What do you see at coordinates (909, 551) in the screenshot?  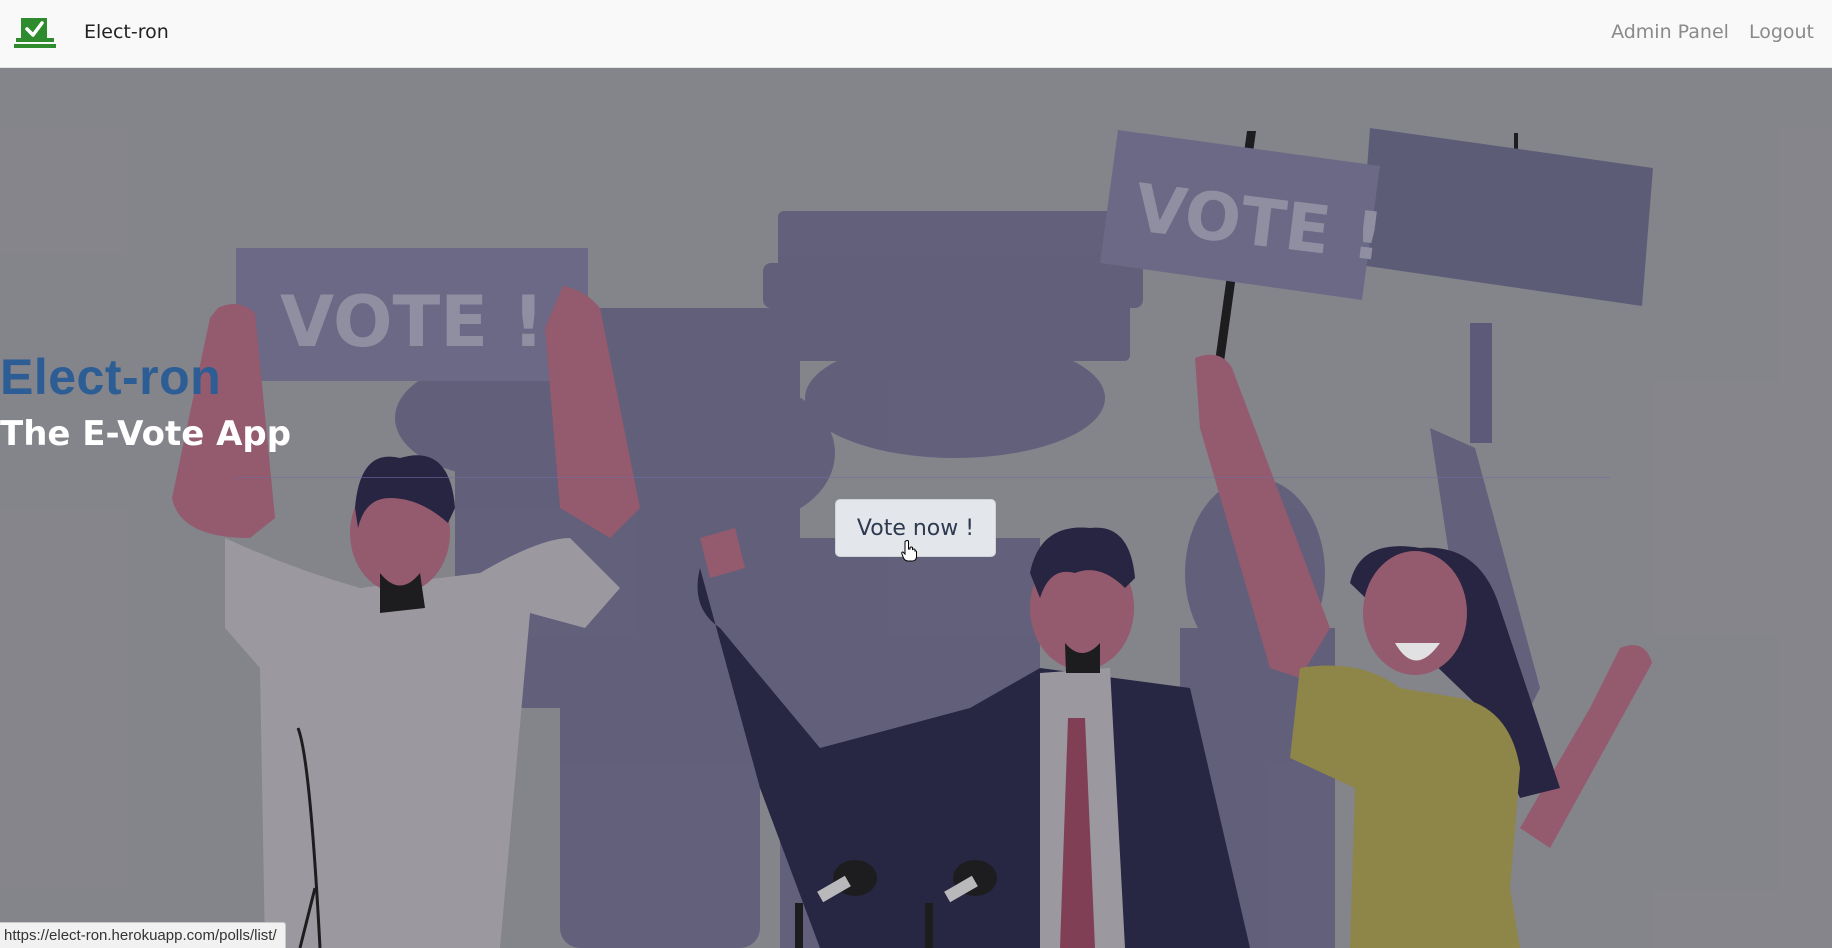 I see `hand-pointer-cursor-icon` at bounding box center [909, 551].